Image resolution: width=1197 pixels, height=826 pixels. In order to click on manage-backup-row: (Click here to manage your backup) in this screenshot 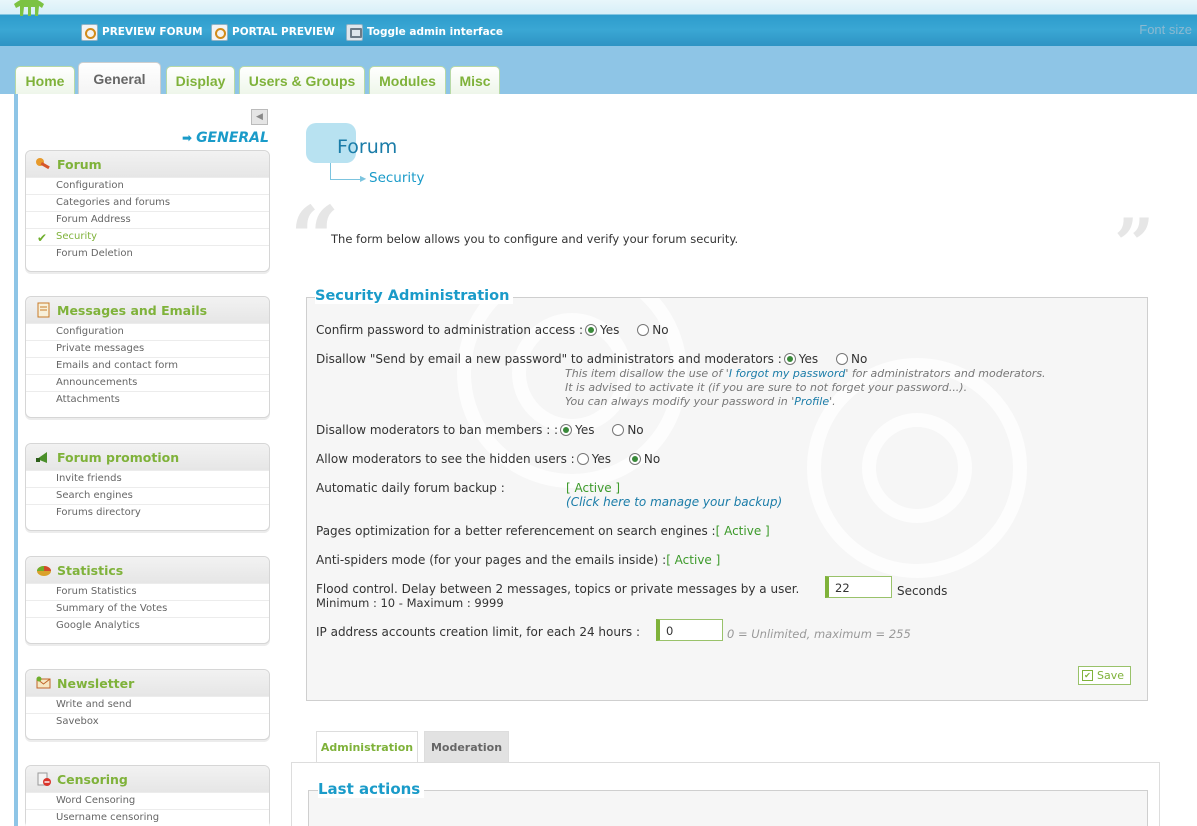, I will do `click(674, 502)`.